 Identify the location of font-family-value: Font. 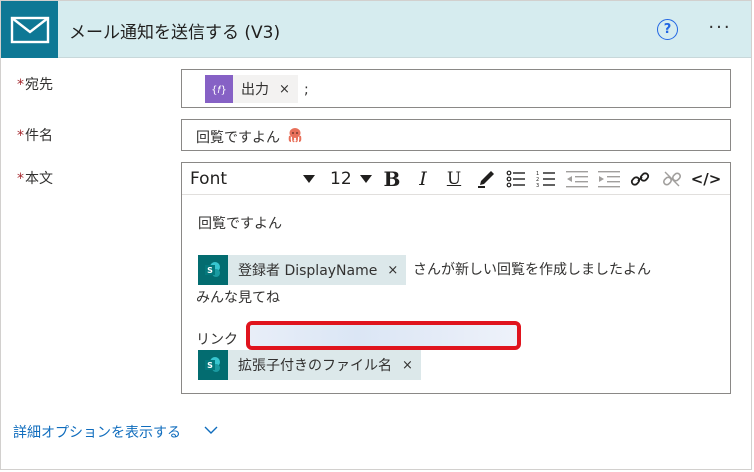
(209, 179).